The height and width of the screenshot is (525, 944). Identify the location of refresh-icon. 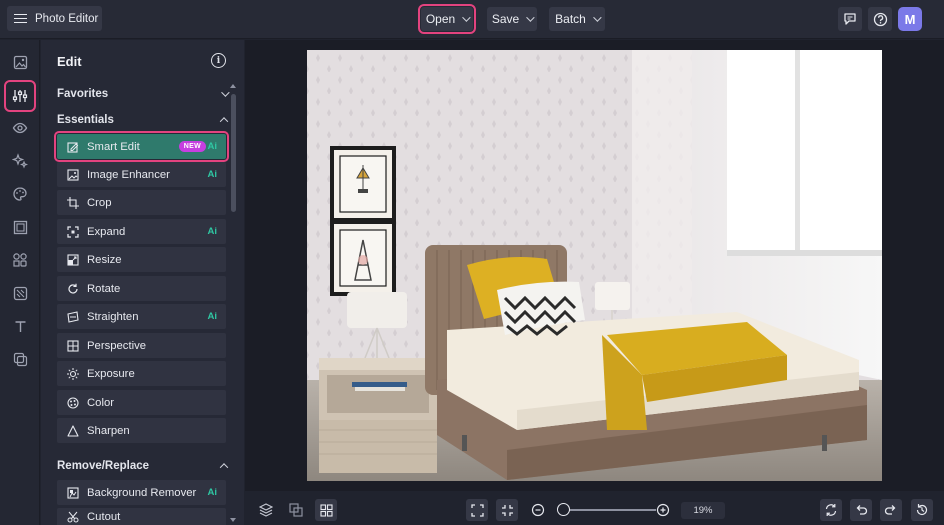
(831, 510).